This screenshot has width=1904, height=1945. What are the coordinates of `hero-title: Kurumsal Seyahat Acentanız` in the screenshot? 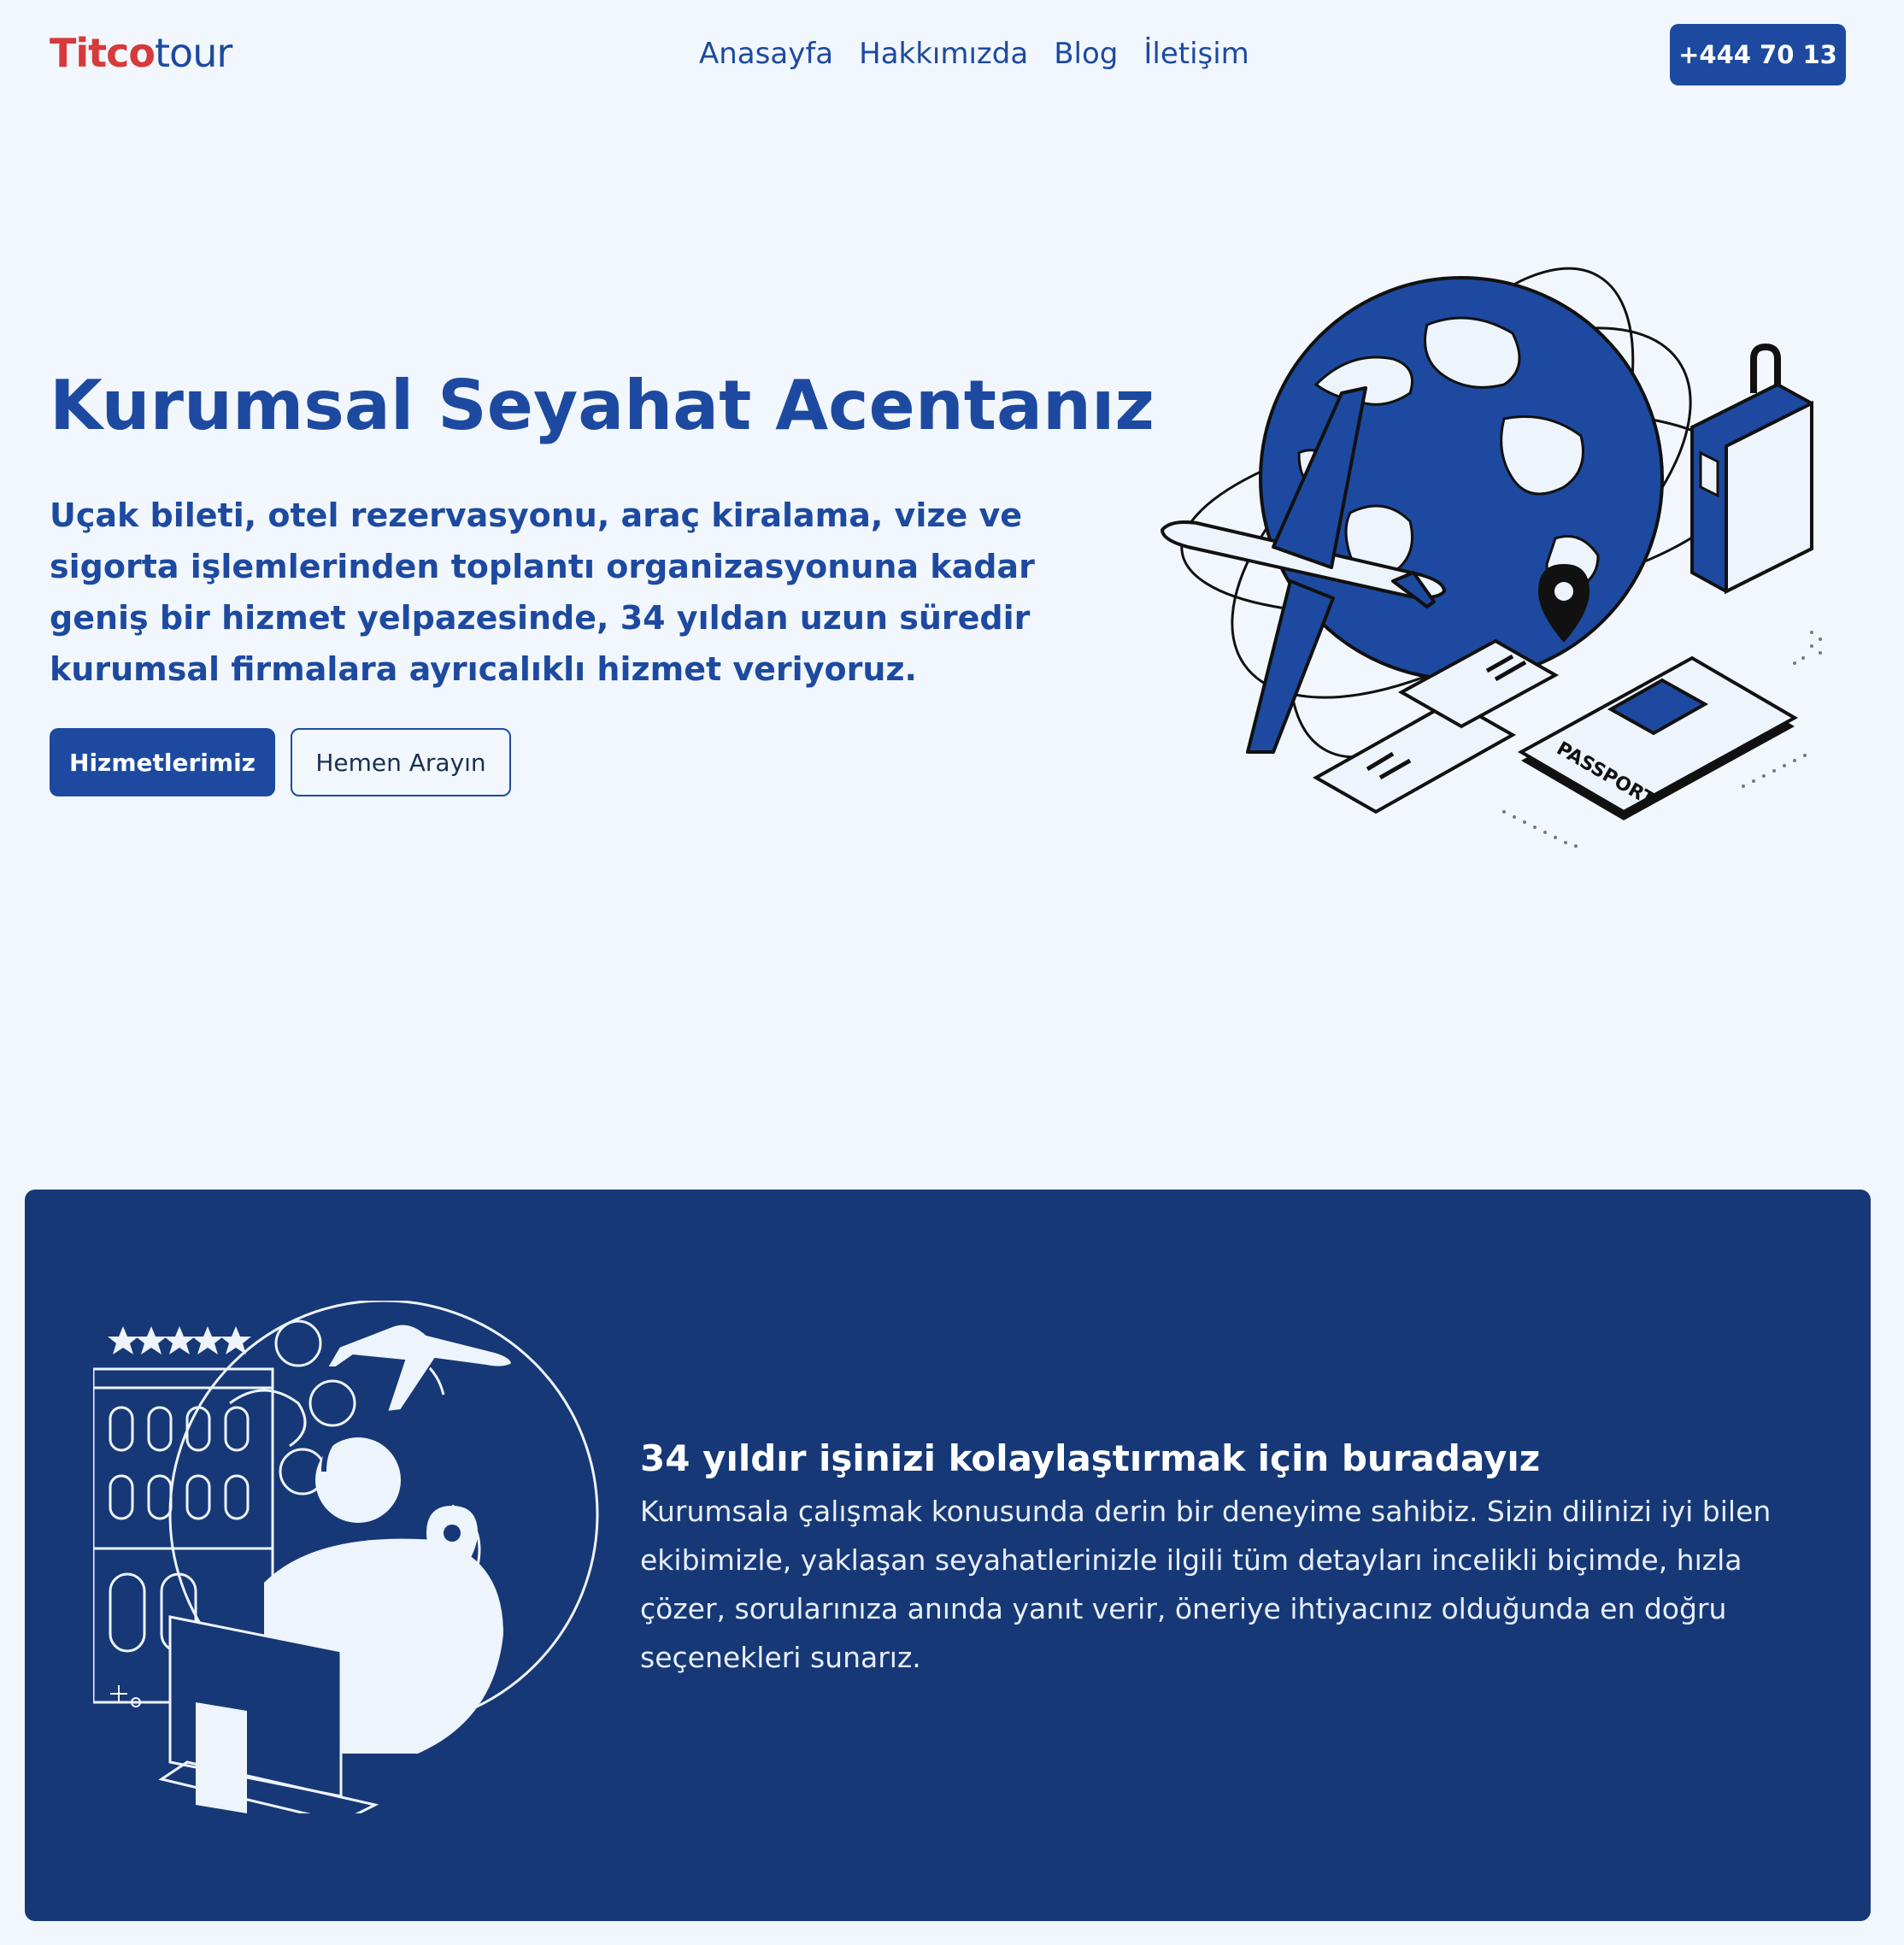 It's located at (602, 405).